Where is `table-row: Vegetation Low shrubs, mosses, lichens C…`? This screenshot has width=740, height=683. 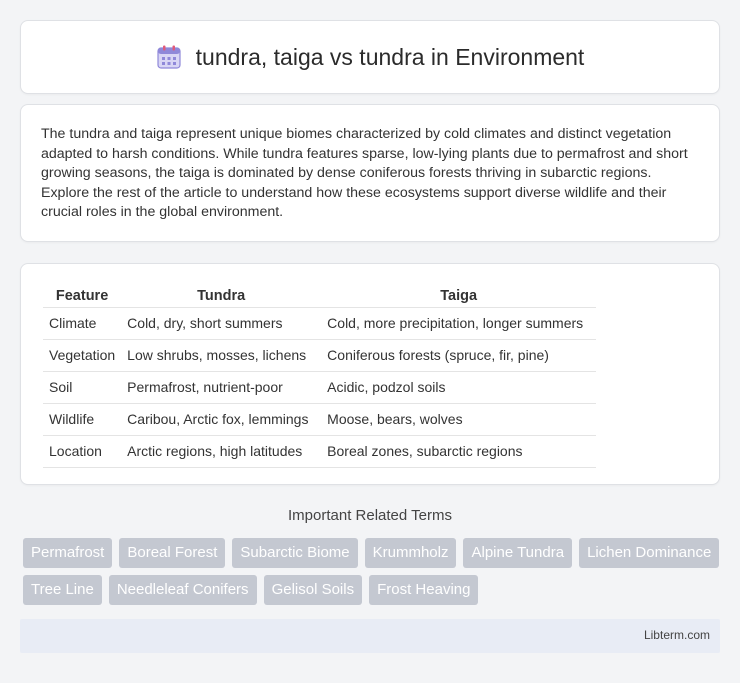 table-row: Vegetation Low shrubs, mosses, lichens C… is located at coordinates (320, 355).